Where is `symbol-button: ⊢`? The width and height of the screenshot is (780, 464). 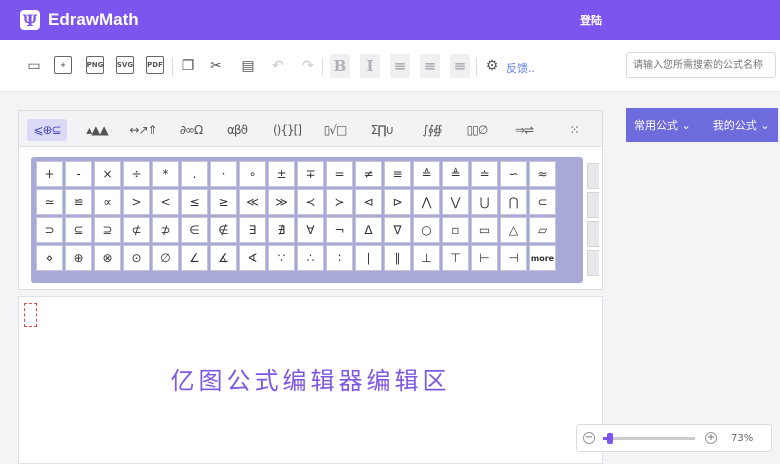
symbol-button: ⊢ is located at coordinates (484, 258).